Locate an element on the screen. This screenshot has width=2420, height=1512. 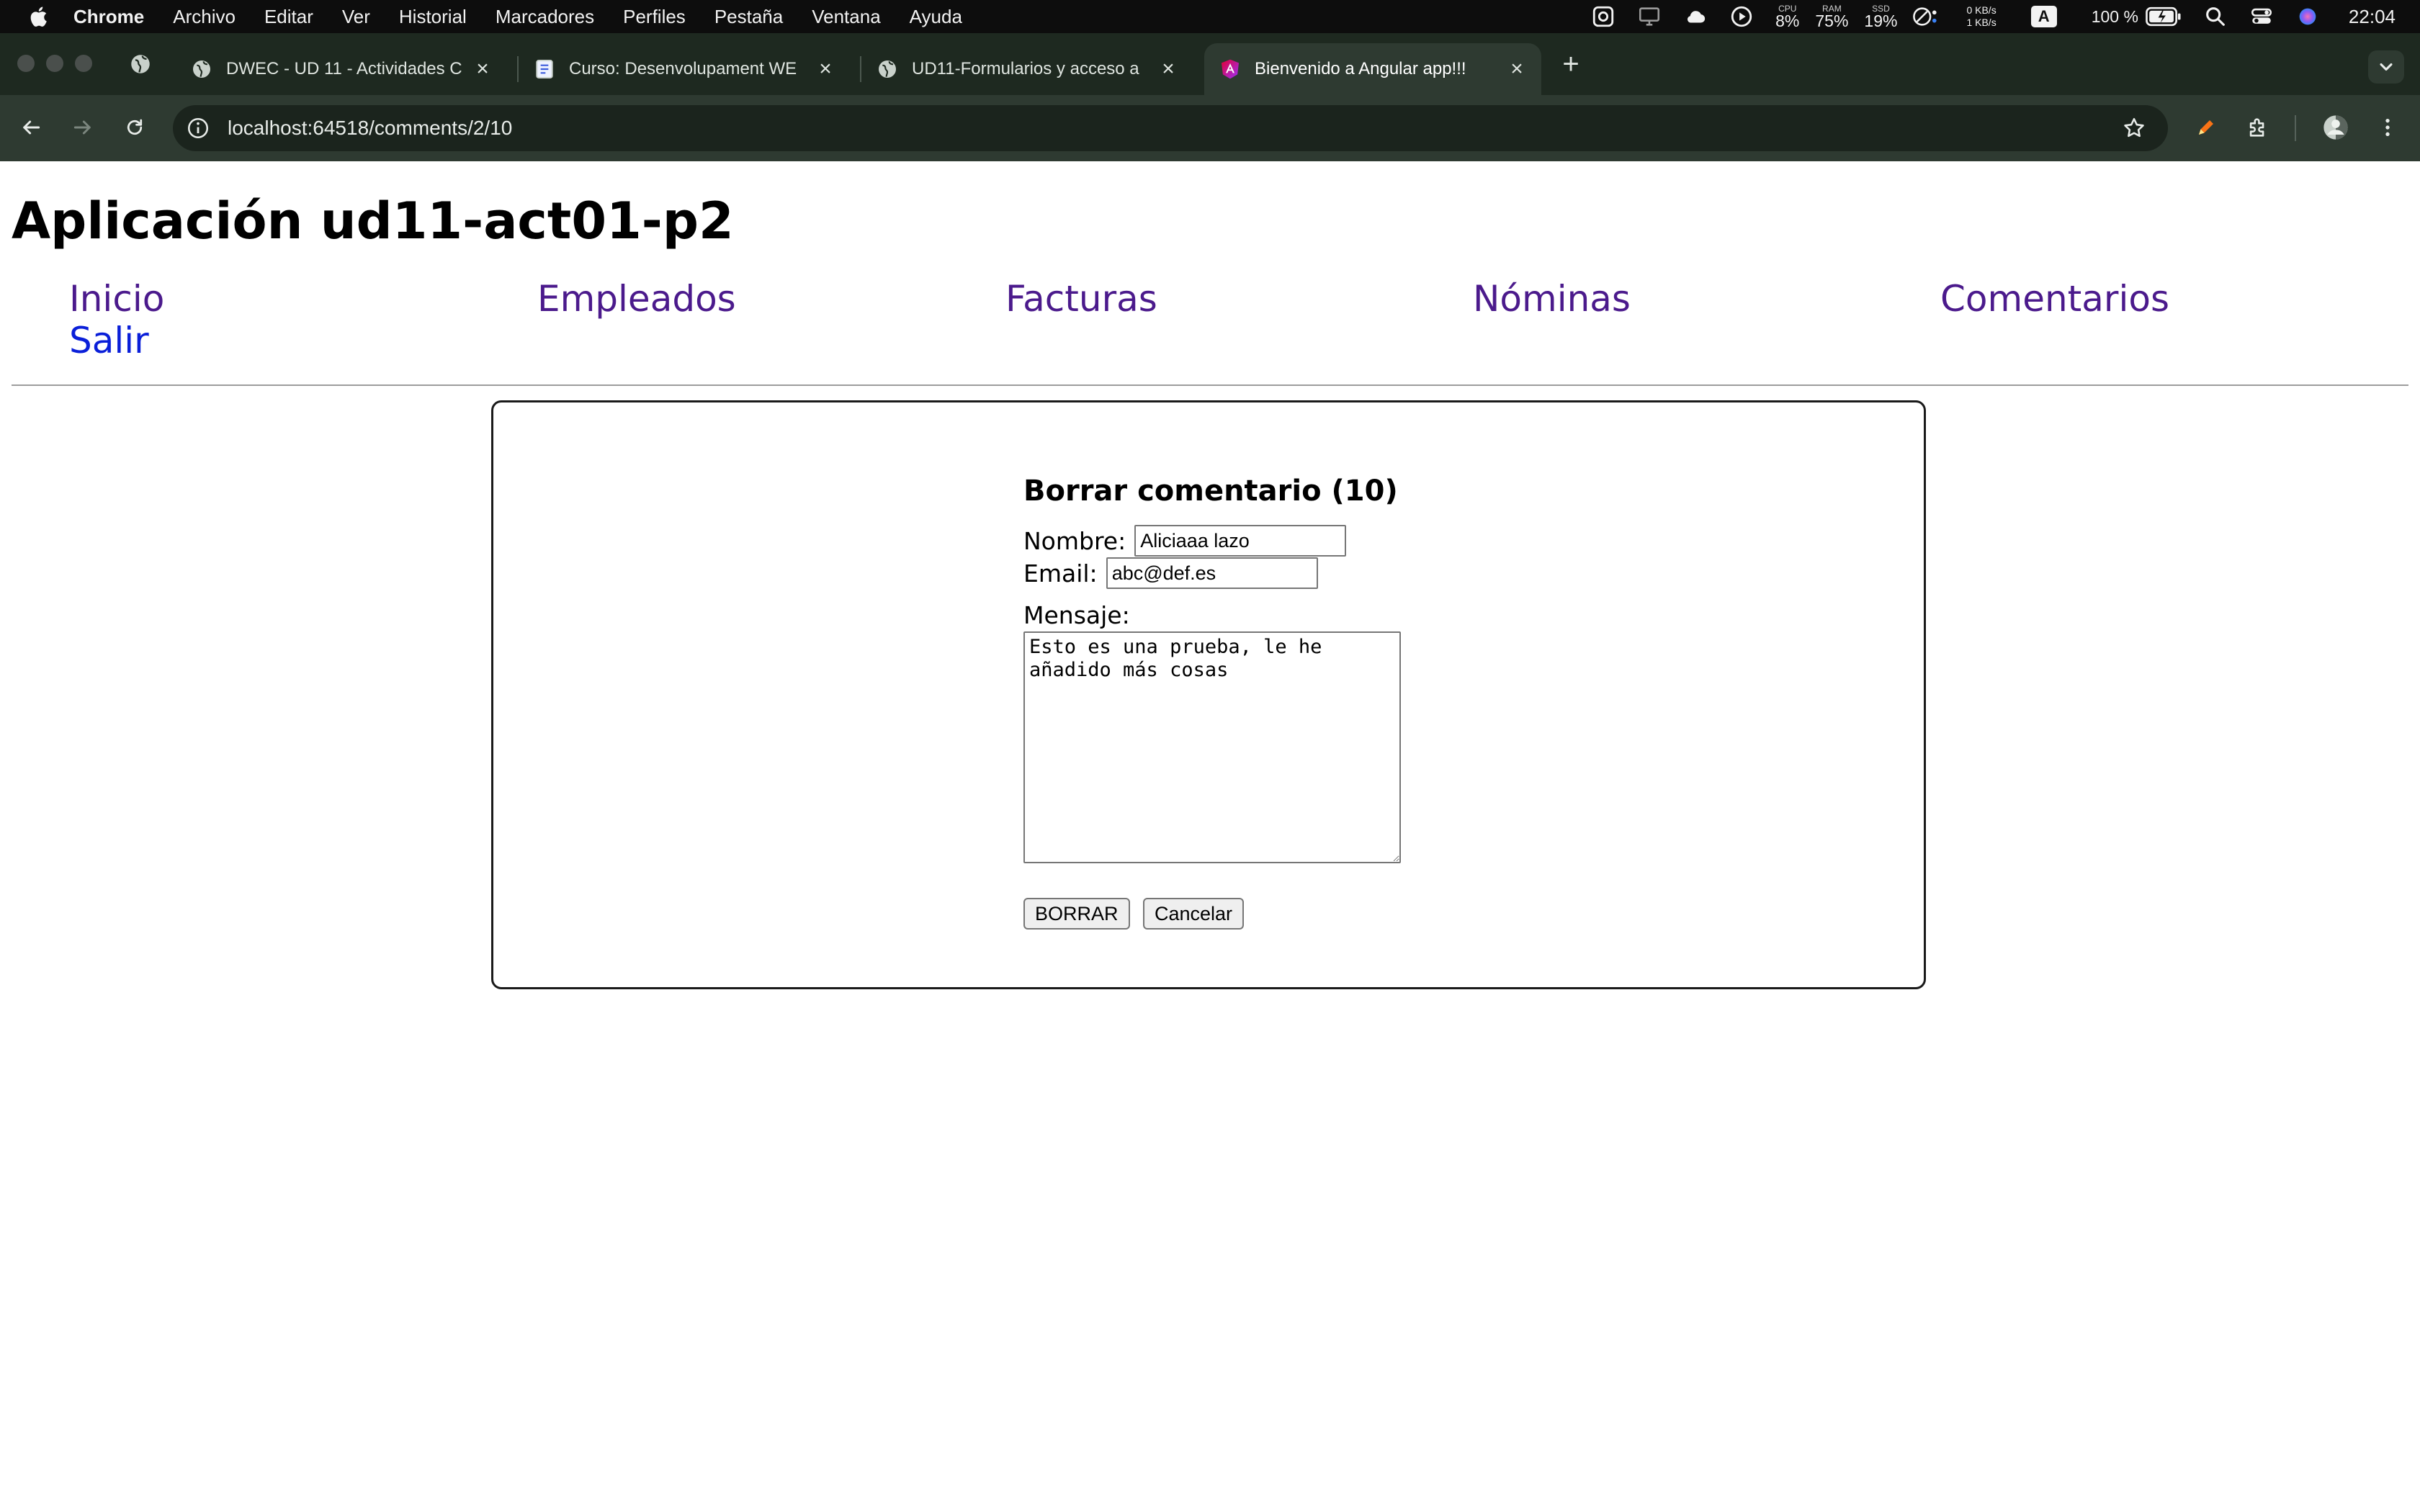
menu-ver: Ver is located at coordinates (356, 16).